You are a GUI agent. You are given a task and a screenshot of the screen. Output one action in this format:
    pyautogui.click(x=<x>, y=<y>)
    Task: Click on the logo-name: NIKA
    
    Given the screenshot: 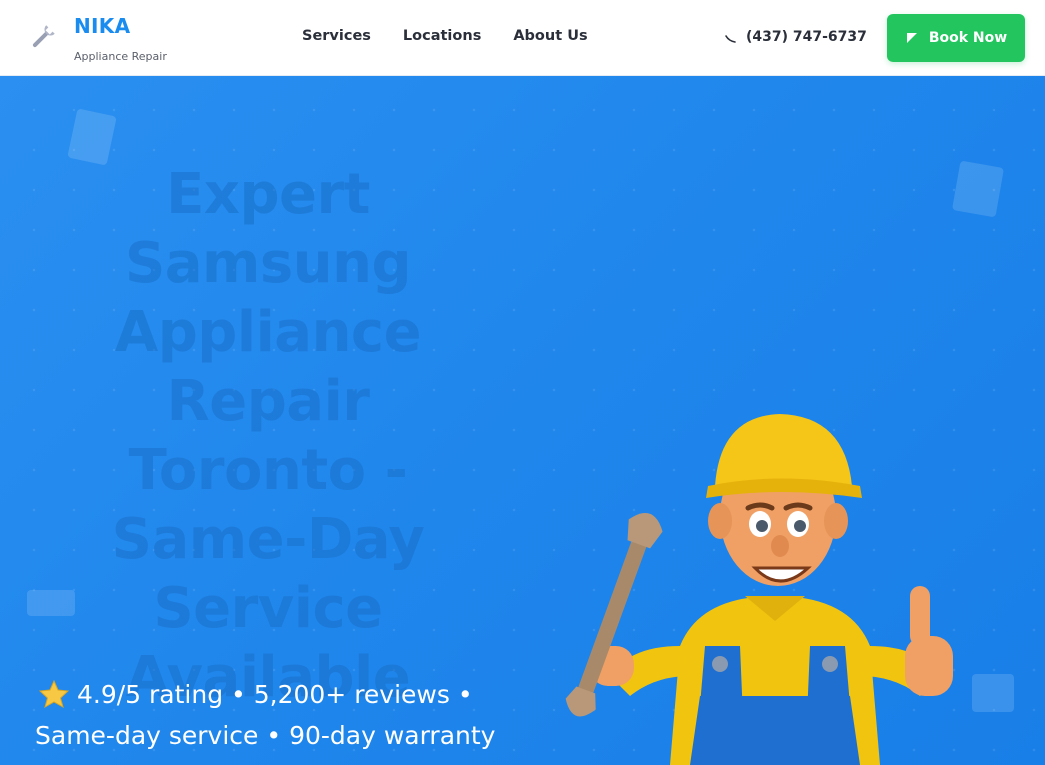 What is the action you would take?
    pyautogui.click(x=102, y=26)
    